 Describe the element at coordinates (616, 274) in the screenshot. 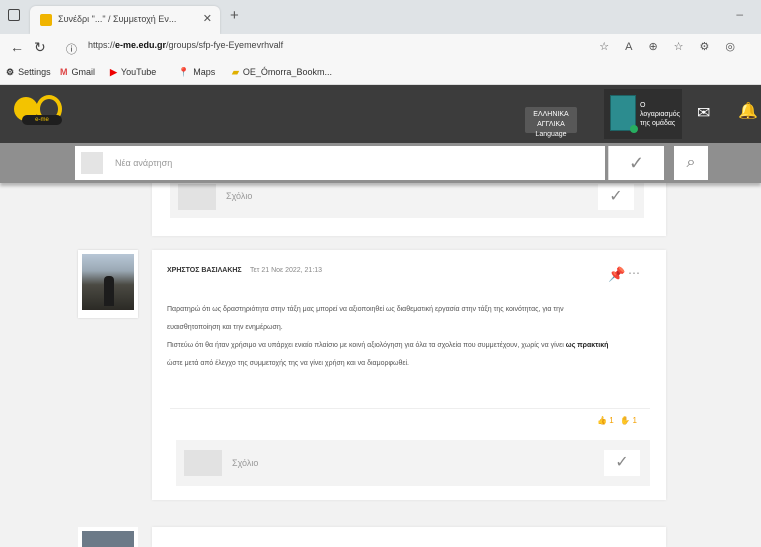

I see `pin-icon: 📌` at that location.